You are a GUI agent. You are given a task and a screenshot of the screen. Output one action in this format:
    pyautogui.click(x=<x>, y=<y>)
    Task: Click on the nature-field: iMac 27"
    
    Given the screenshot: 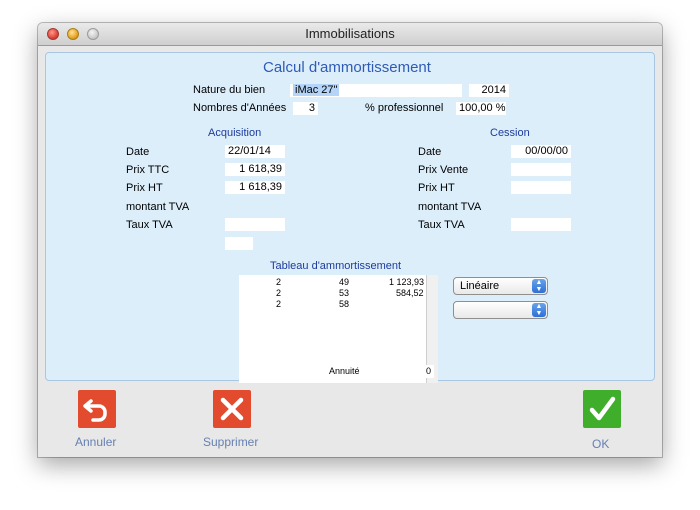 What is the action you would take?
    pyautogui.click(x=376, y=90)
    